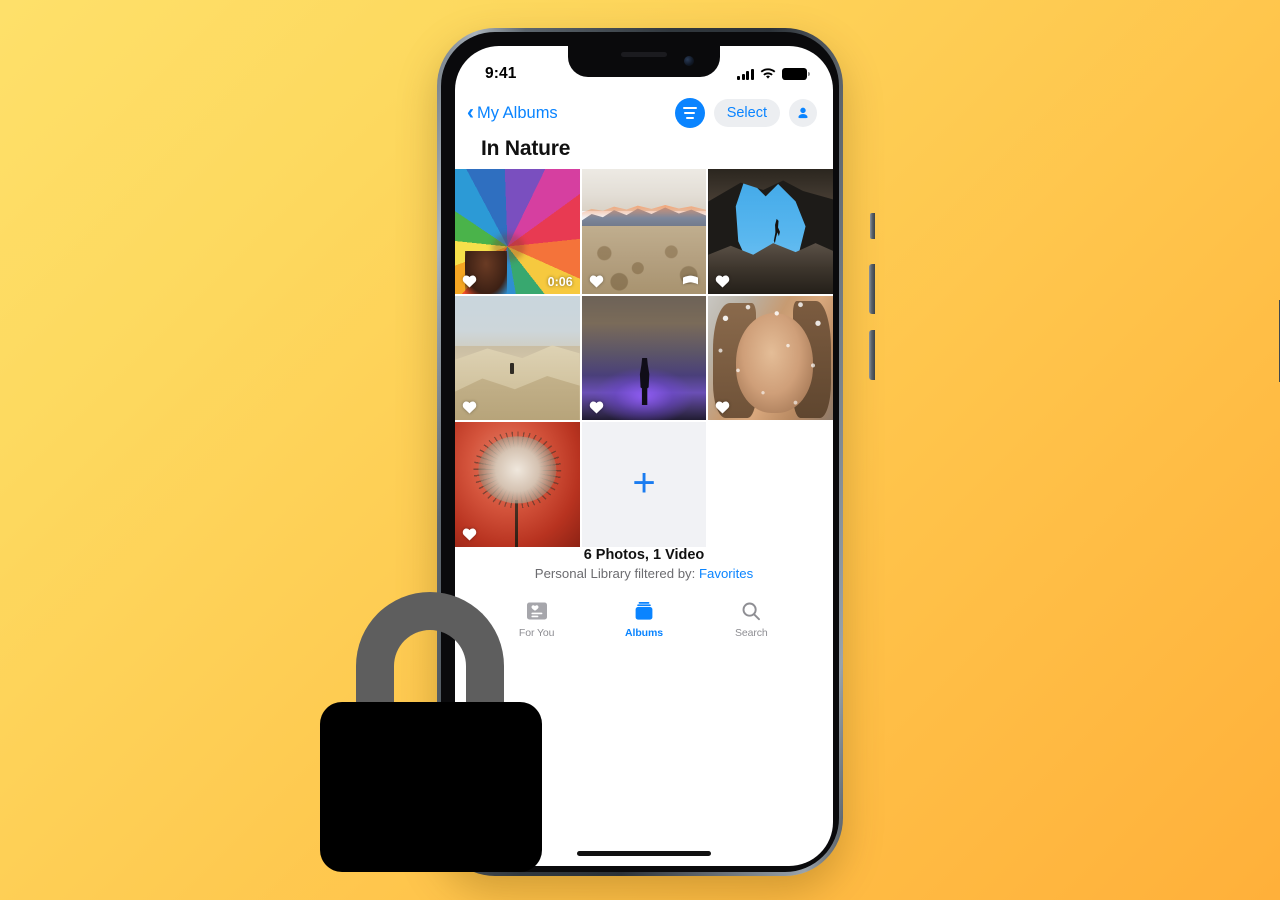 This screenshot has width=1280, height=900. I want to click on select-button: Select, so click(746, 113).